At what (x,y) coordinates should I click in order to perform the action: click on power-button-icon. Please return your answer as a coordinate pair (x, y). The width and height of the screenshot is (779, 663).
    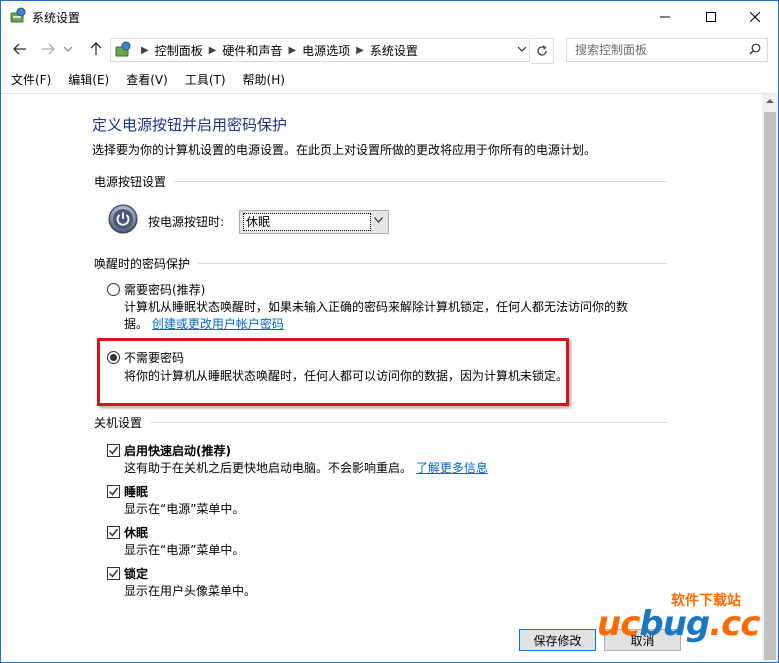
    Looking at the image, I should click on (123, 219).